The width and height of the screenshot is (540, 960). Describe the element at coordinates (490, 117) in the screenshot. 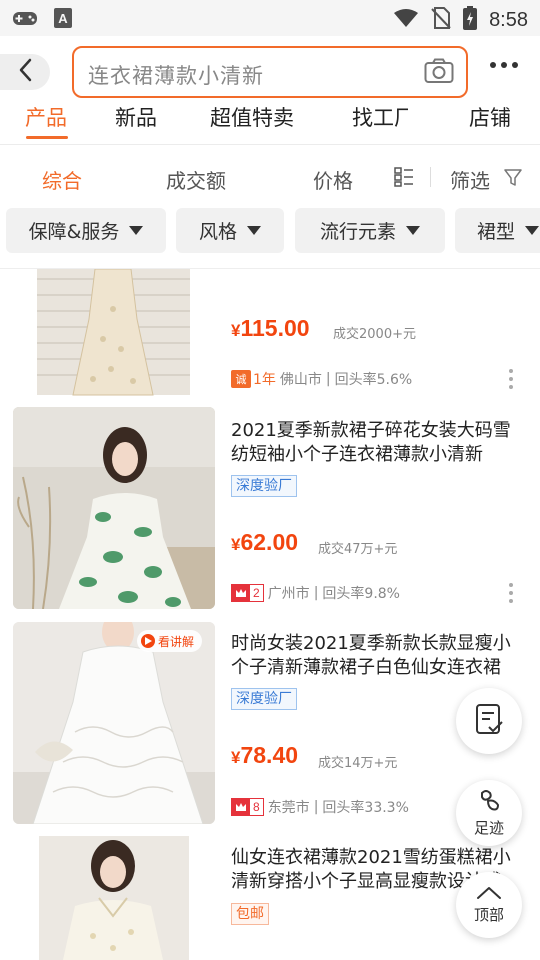

I see `tab-shops: 店铺` at that location.